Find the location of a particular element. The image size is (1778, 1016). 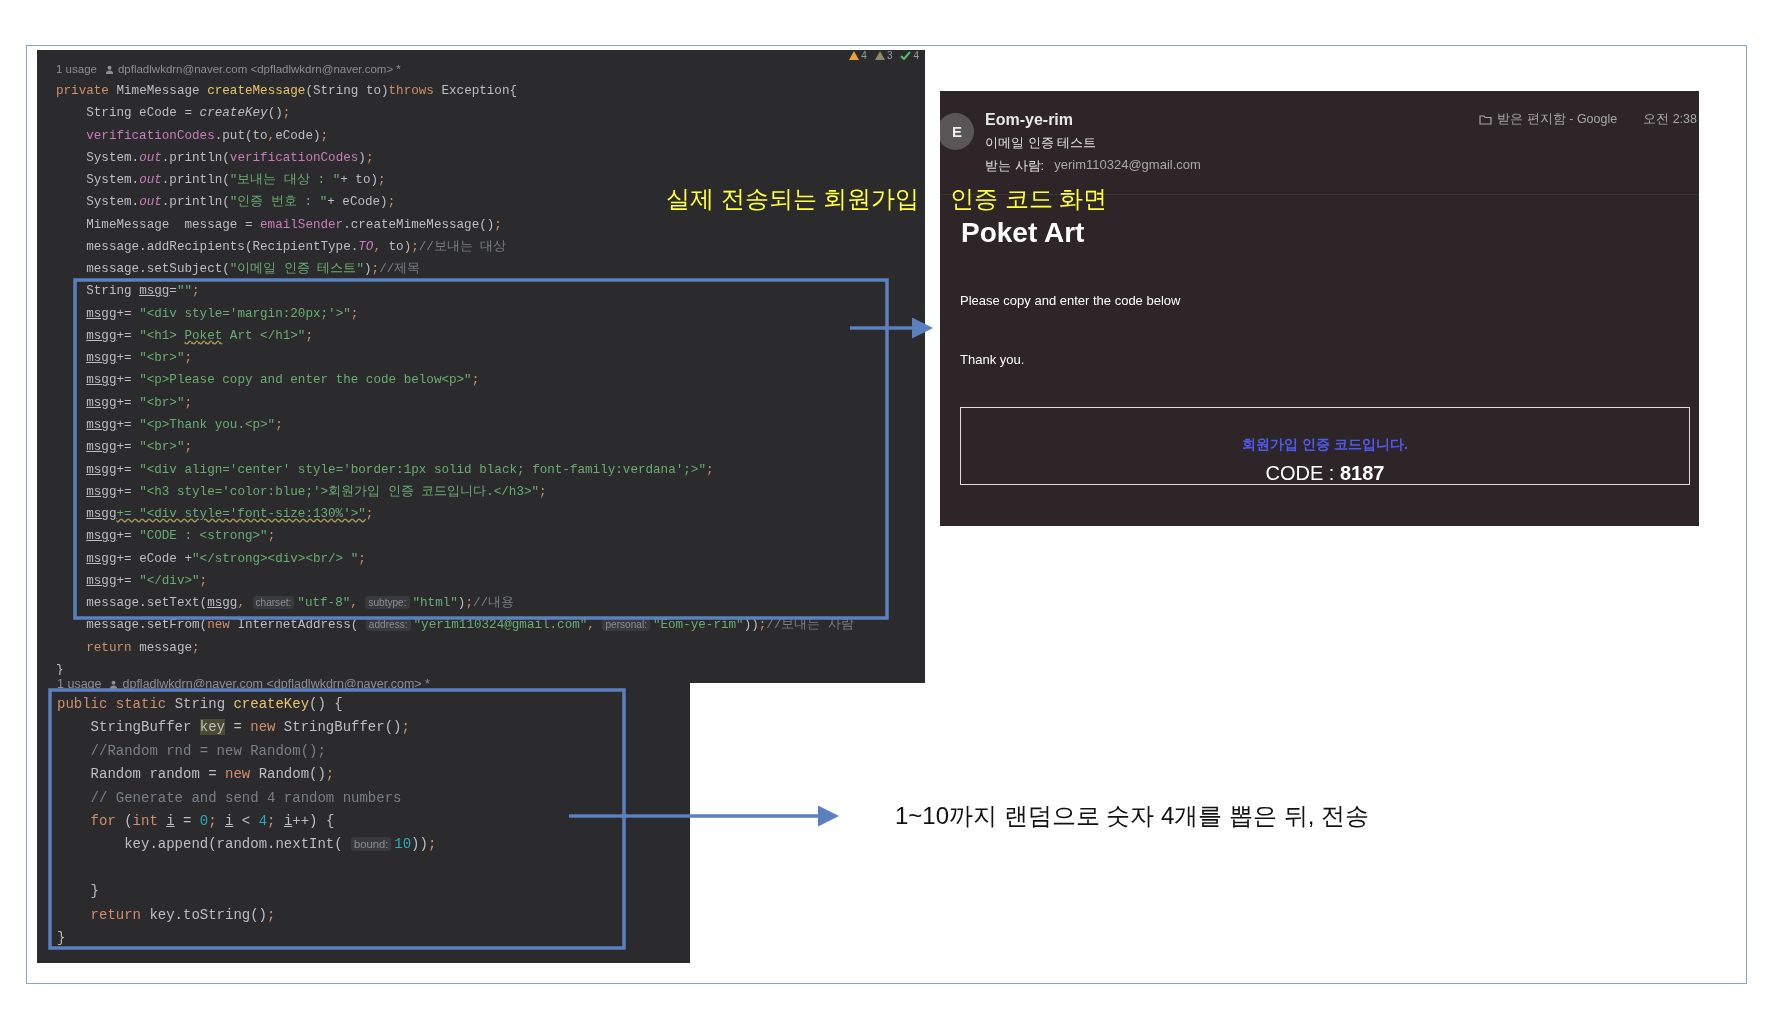

code-line: key.append(random.nextInt( bound: 10)); is located at coordinates (280, 845).